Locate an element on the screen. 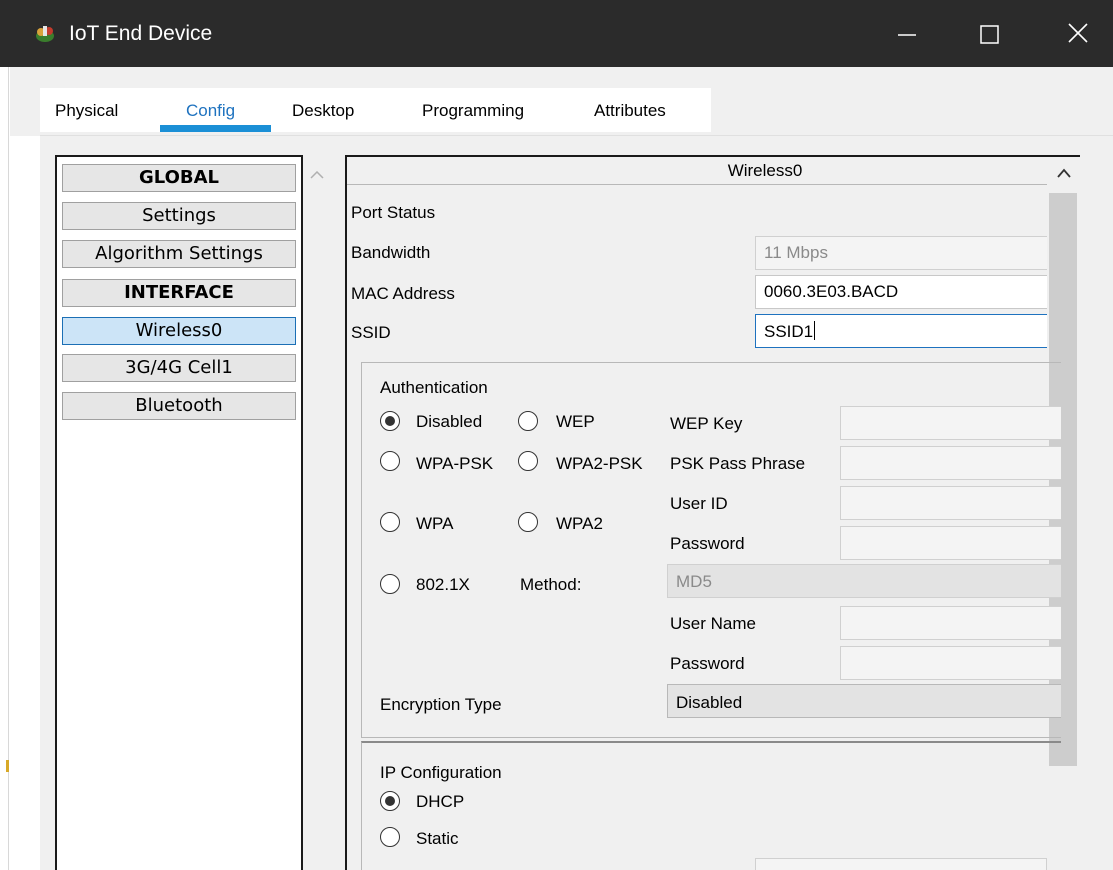  tab-config: Config is located at coordinates (210, 111).